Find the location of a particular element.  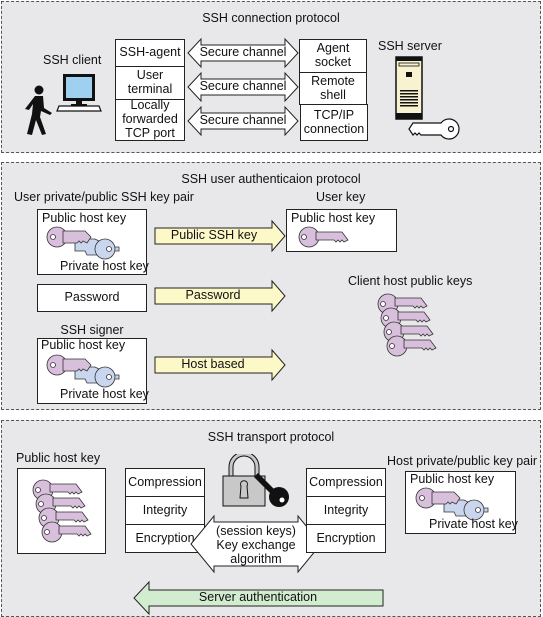

server-cell-remote-shell: Remote shell is located at coordinates (333, 88).